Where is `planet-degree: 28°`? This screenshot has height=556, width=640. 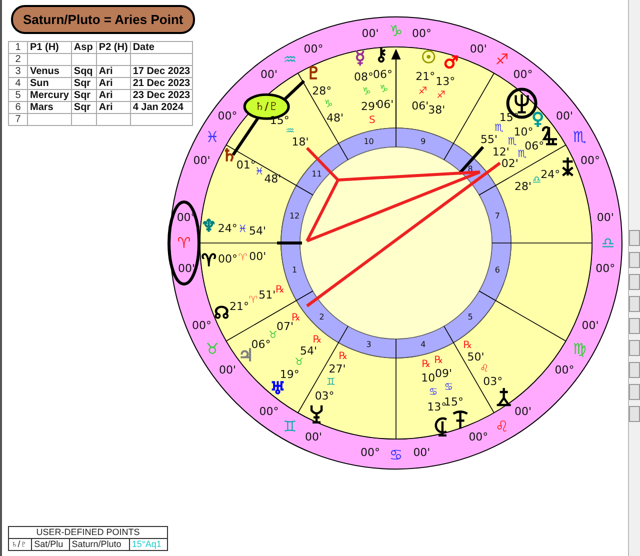
planet-degree: 28° is located at coordinates (322, 91).